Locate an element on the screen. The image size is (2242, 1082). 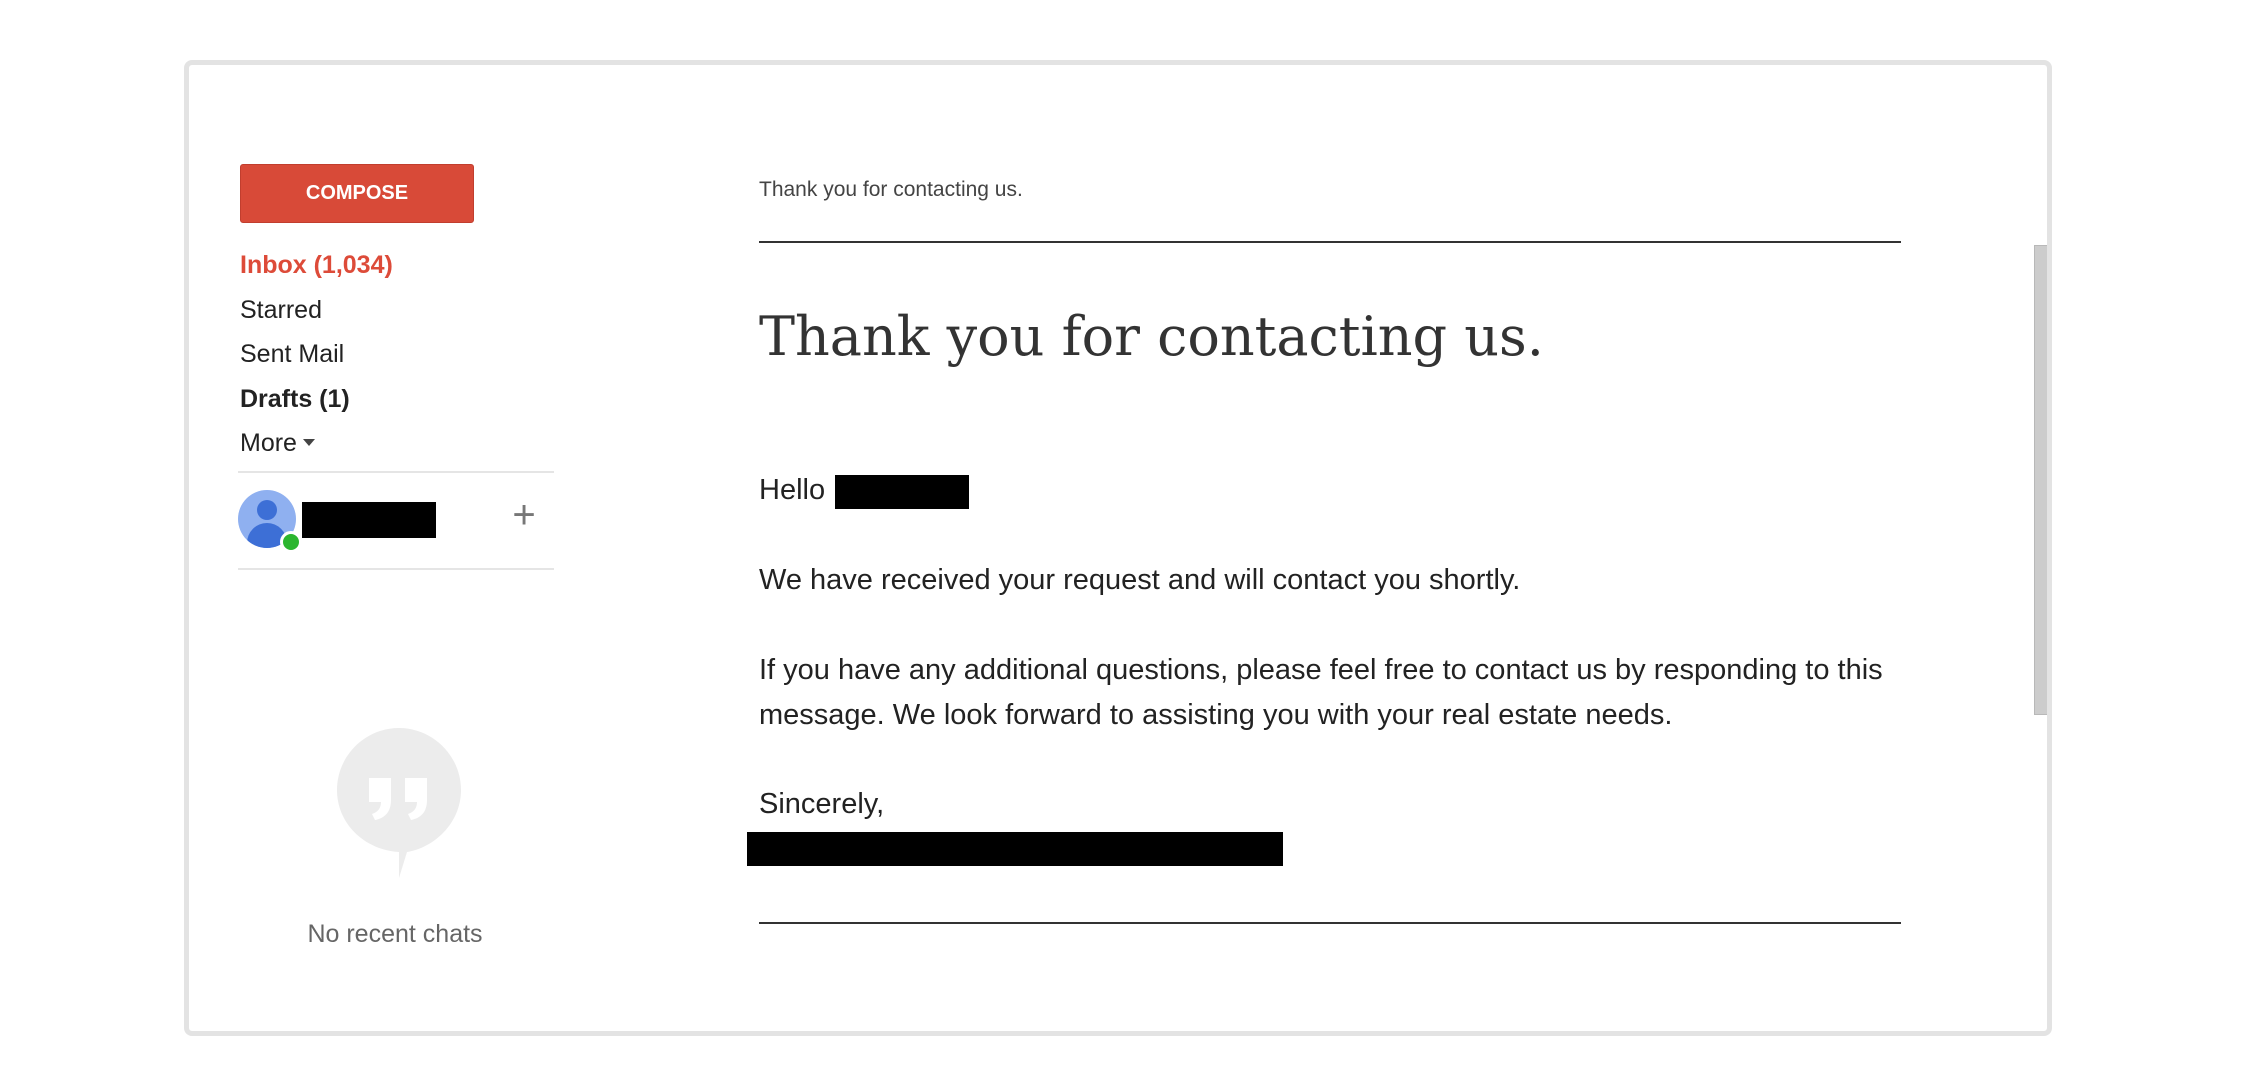
quote-bubble-icon is located at coordinates (399, 803).